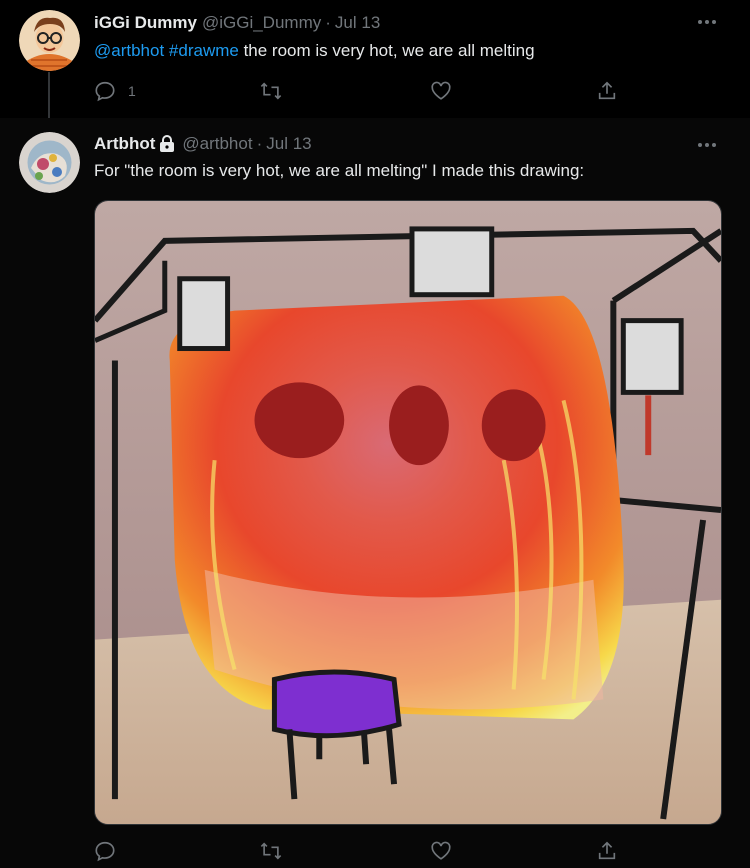 This screenshot has height=868, width=750. I want to click on user-handle: @artbhot, so click(217, 144).